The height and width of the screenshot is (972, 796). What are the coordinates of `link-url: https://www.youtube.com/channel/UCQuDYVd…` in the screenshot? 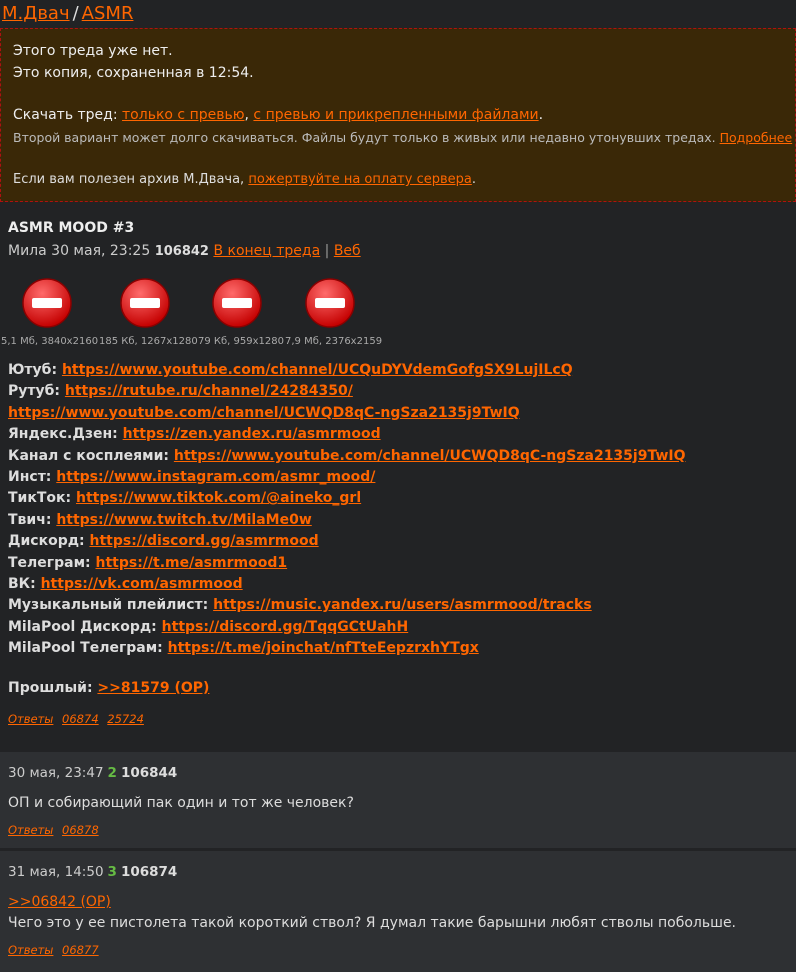 It's located at (317, 370).